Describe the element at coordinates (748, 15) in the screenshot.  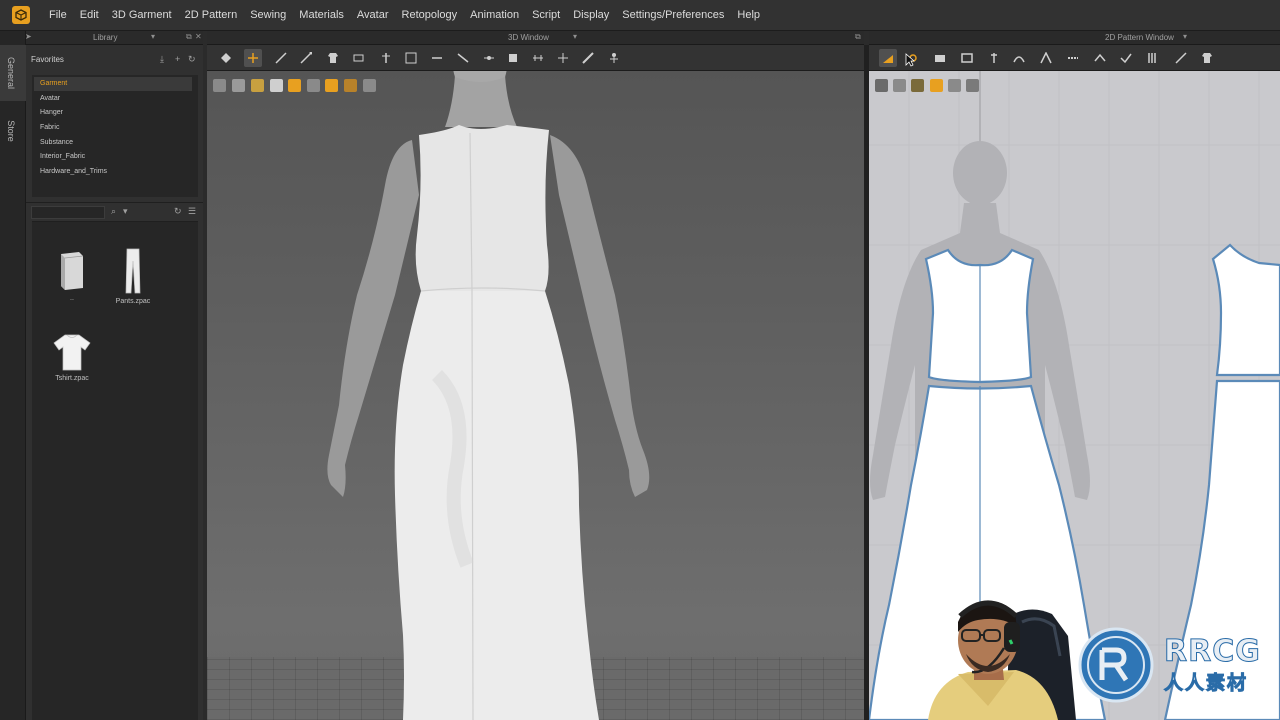
I see `menu-help: Help` at that location.